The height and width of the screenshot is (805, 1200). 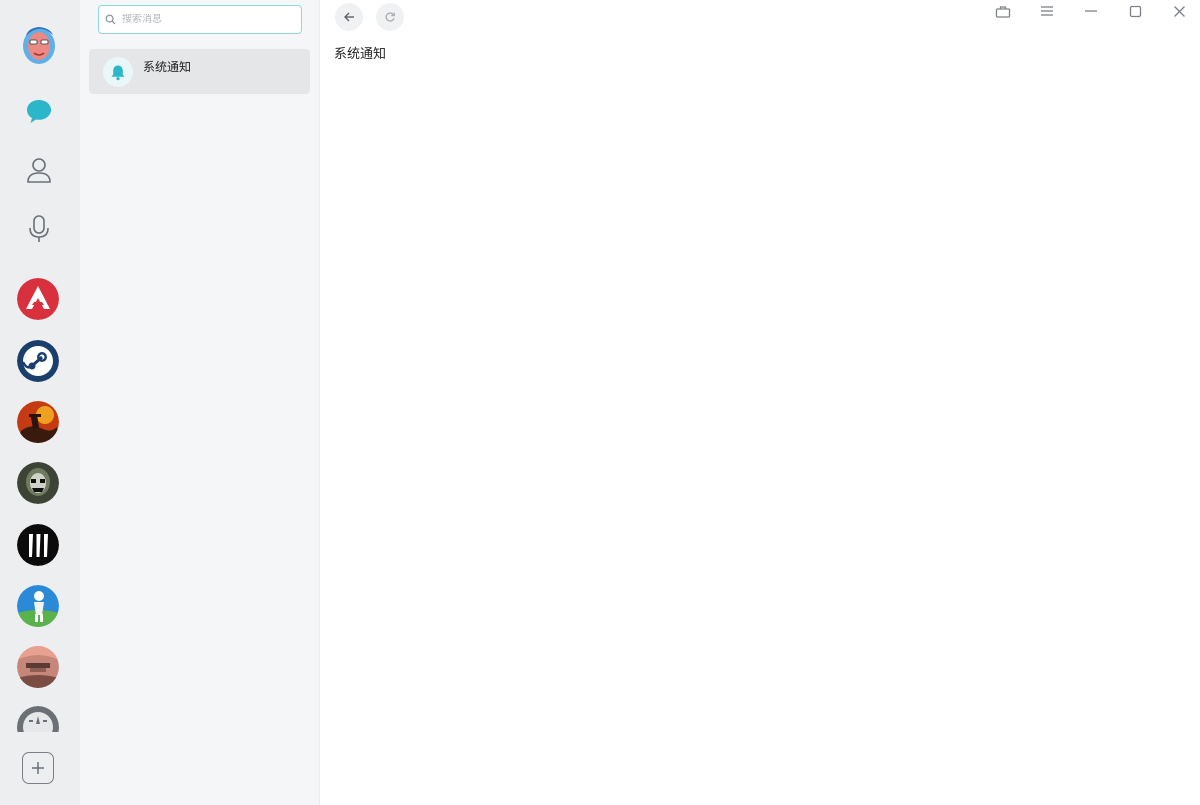 What do you see at coordinates (38, 545) in the screenshot?
I see `three-bars-game-icon` at bounding box center [38, 545].